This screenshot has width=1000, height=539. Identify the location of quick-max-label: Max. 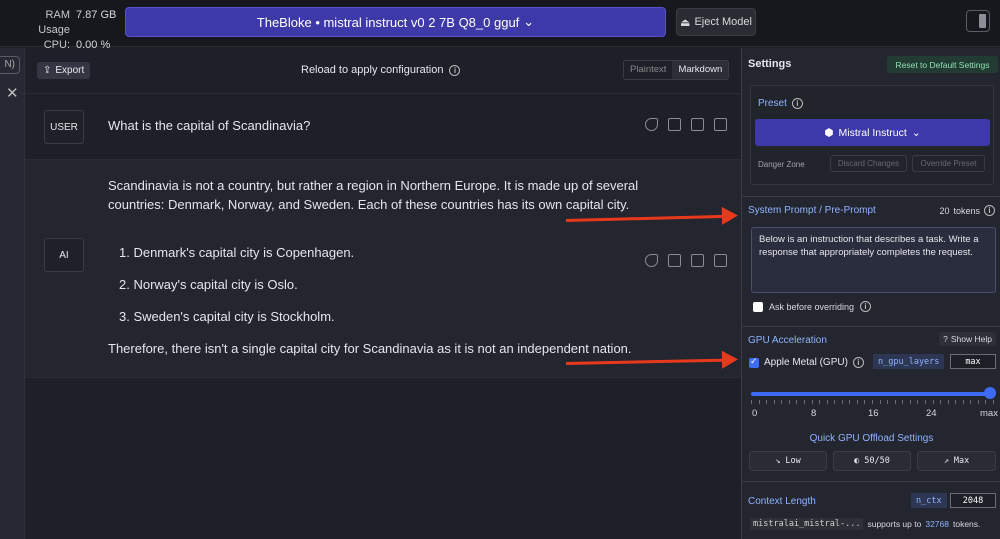
(961, 461).